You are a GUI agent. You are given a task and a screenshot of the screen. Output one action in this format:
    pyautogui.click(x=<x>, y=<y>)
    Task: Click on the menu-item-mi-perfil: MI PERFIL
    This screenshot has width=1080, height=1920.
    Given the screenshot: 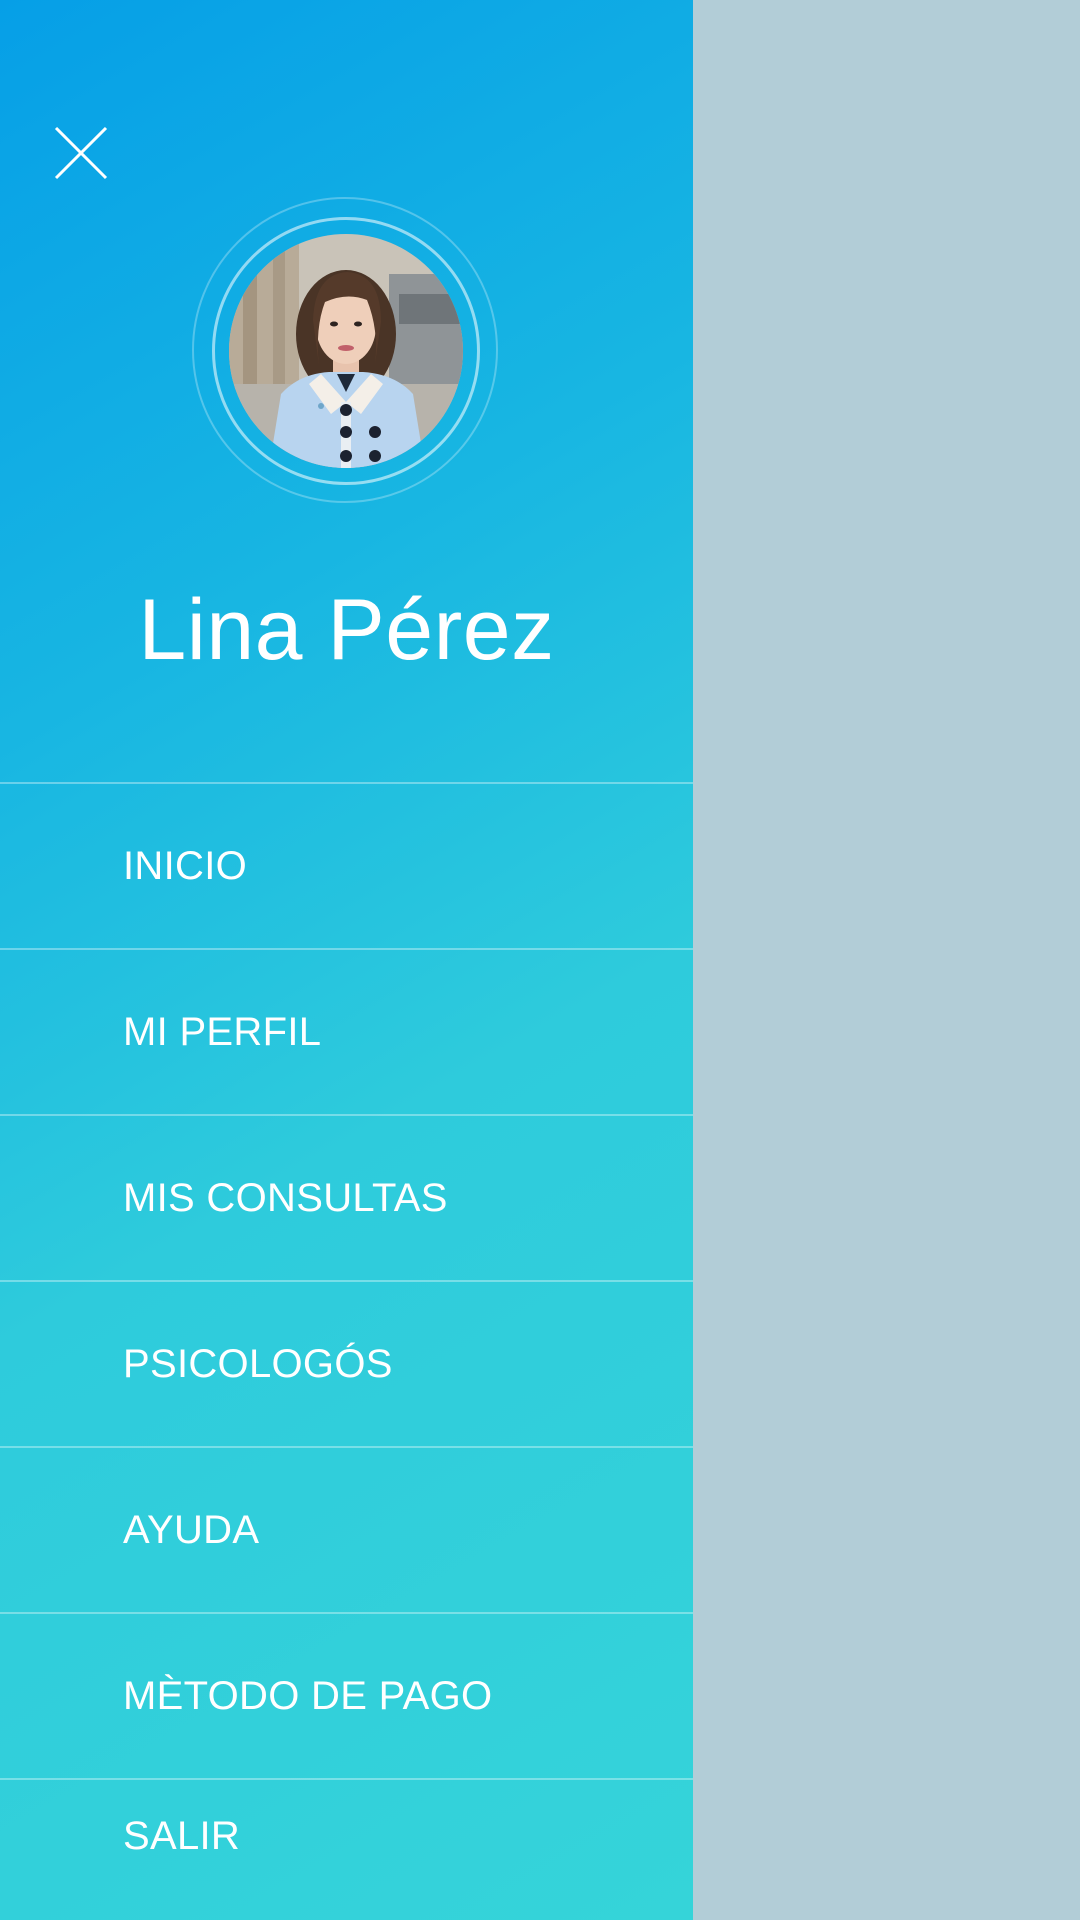 What is the action you would take?
    pyautogui.click(x=346, y=1031)
    